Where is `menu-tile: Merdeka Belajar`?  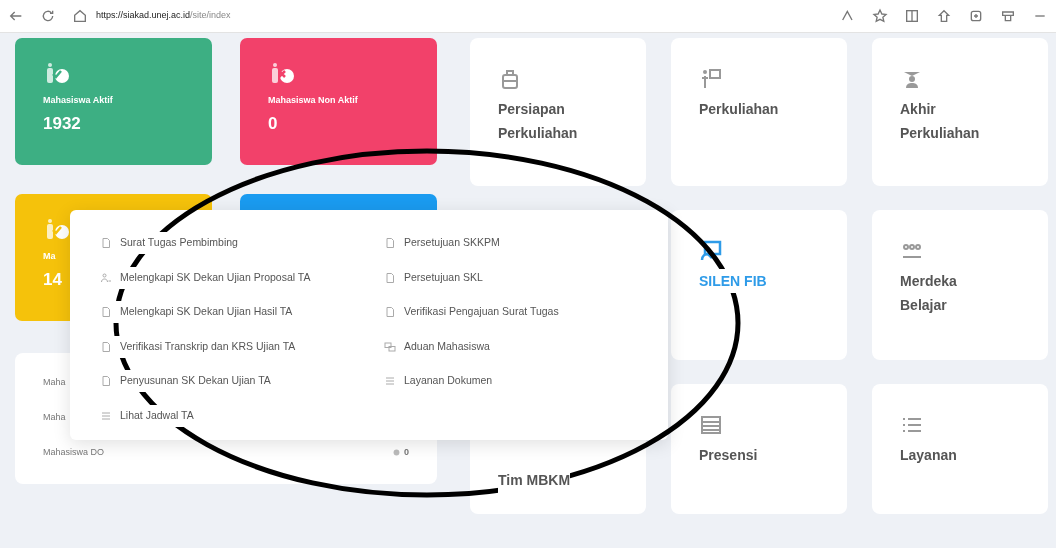 menu-tile: Merdeka Belajar is located at coordinates (960, 285).